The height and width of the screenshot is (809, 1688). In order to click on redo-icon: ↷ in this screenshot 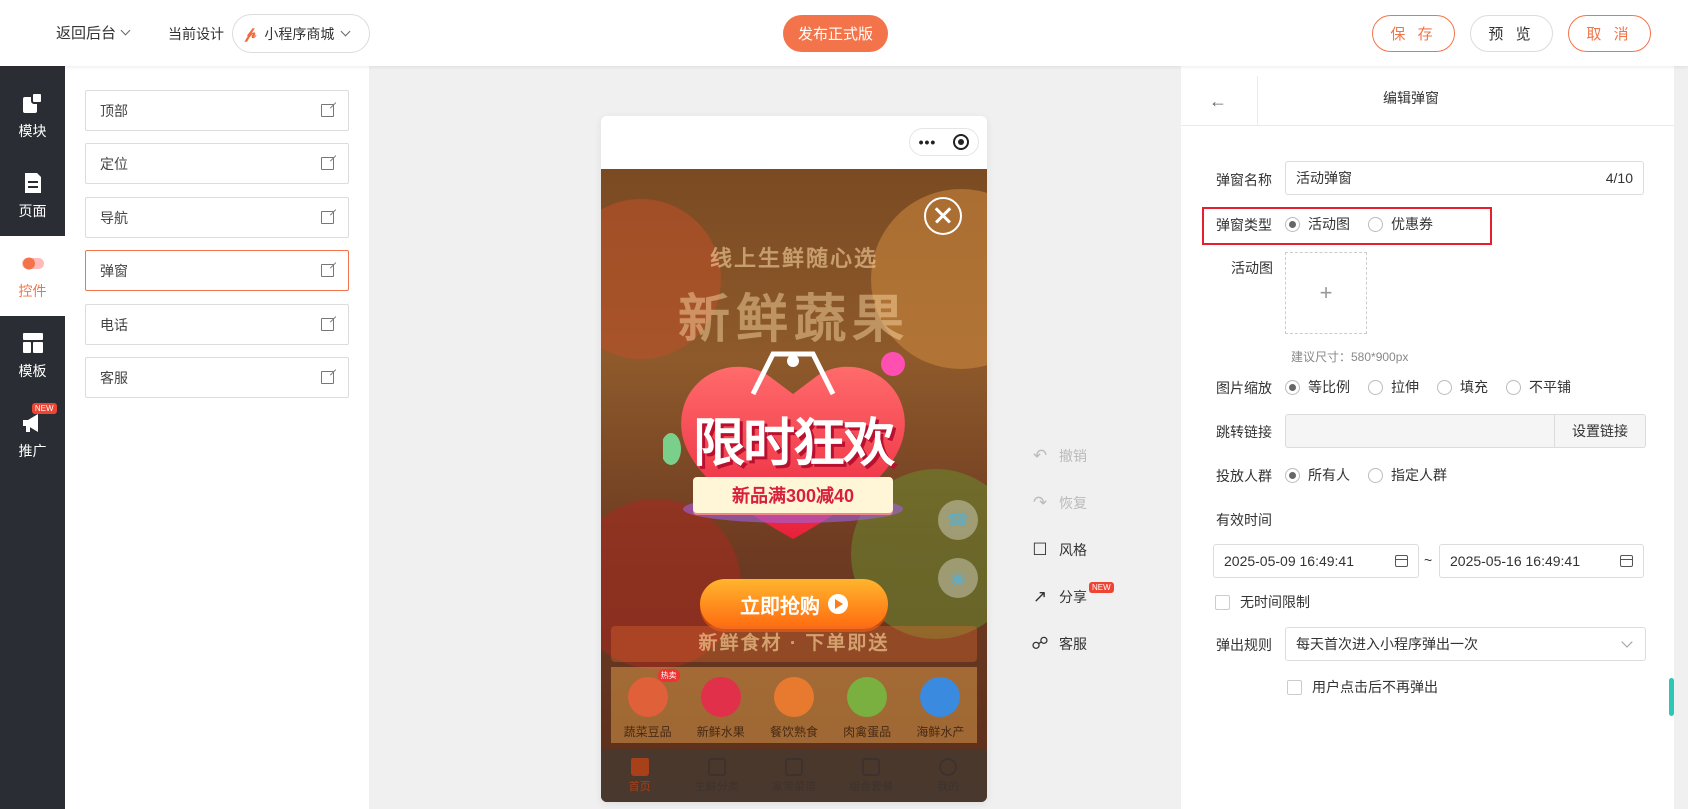, I will do `click(1040, 502)`.